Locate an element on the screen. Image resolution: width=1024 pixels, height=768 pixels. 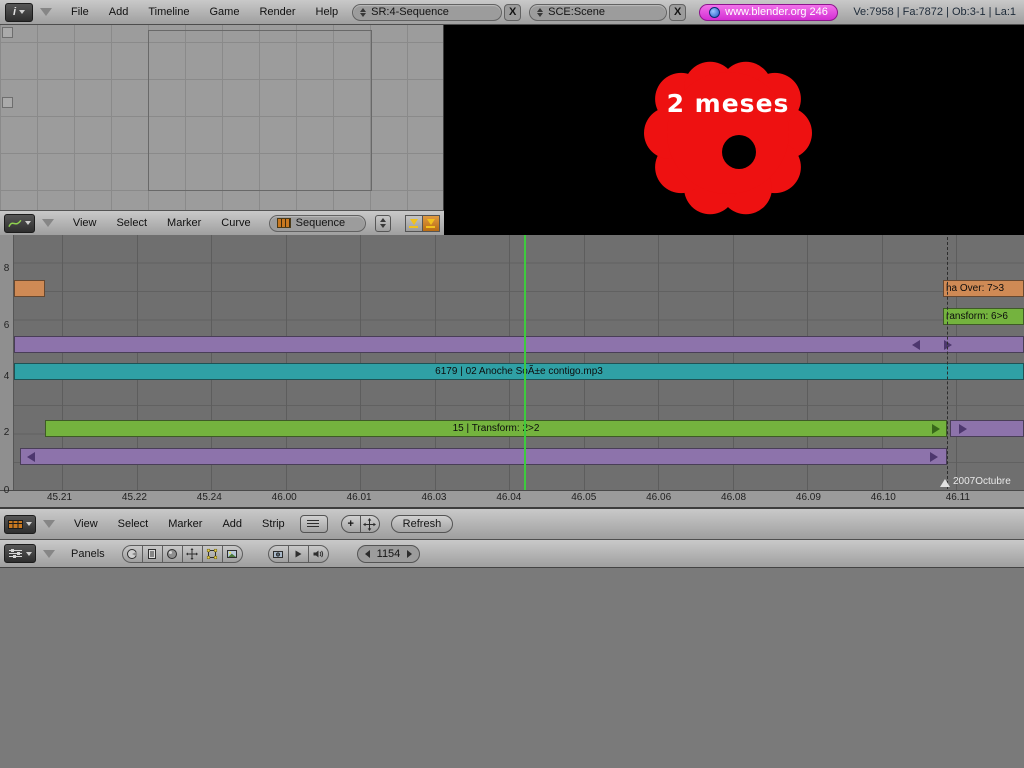
time-tick-label: 45.24 is located at coordinates (209, 497).